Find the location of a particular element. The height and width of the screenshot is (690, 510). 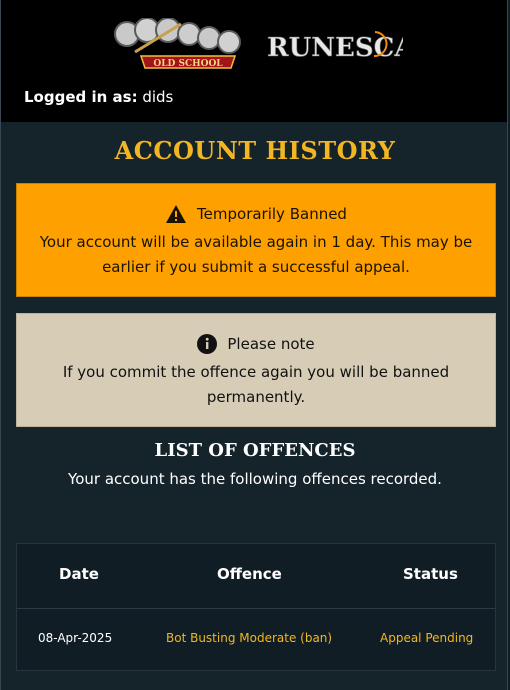

info-circle-icon is located at coordinates (207, 344).